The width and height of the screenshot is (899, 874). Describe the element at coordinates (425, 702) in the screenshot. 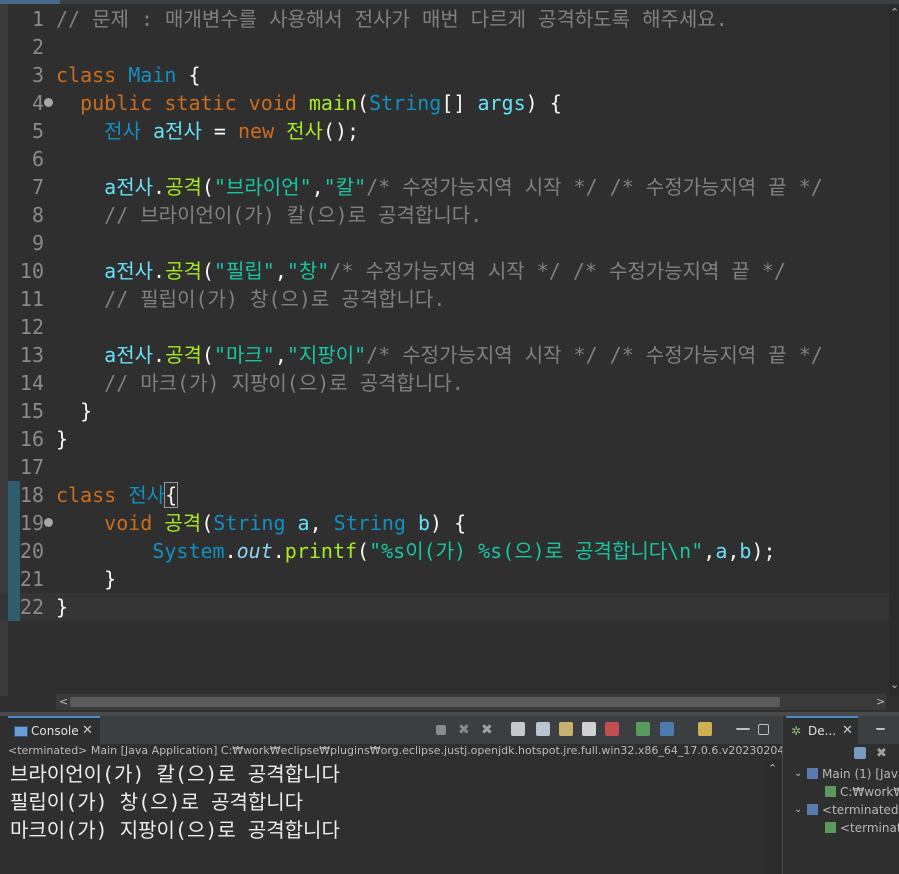

I see `horizontal-scroll-thumb` at that location.